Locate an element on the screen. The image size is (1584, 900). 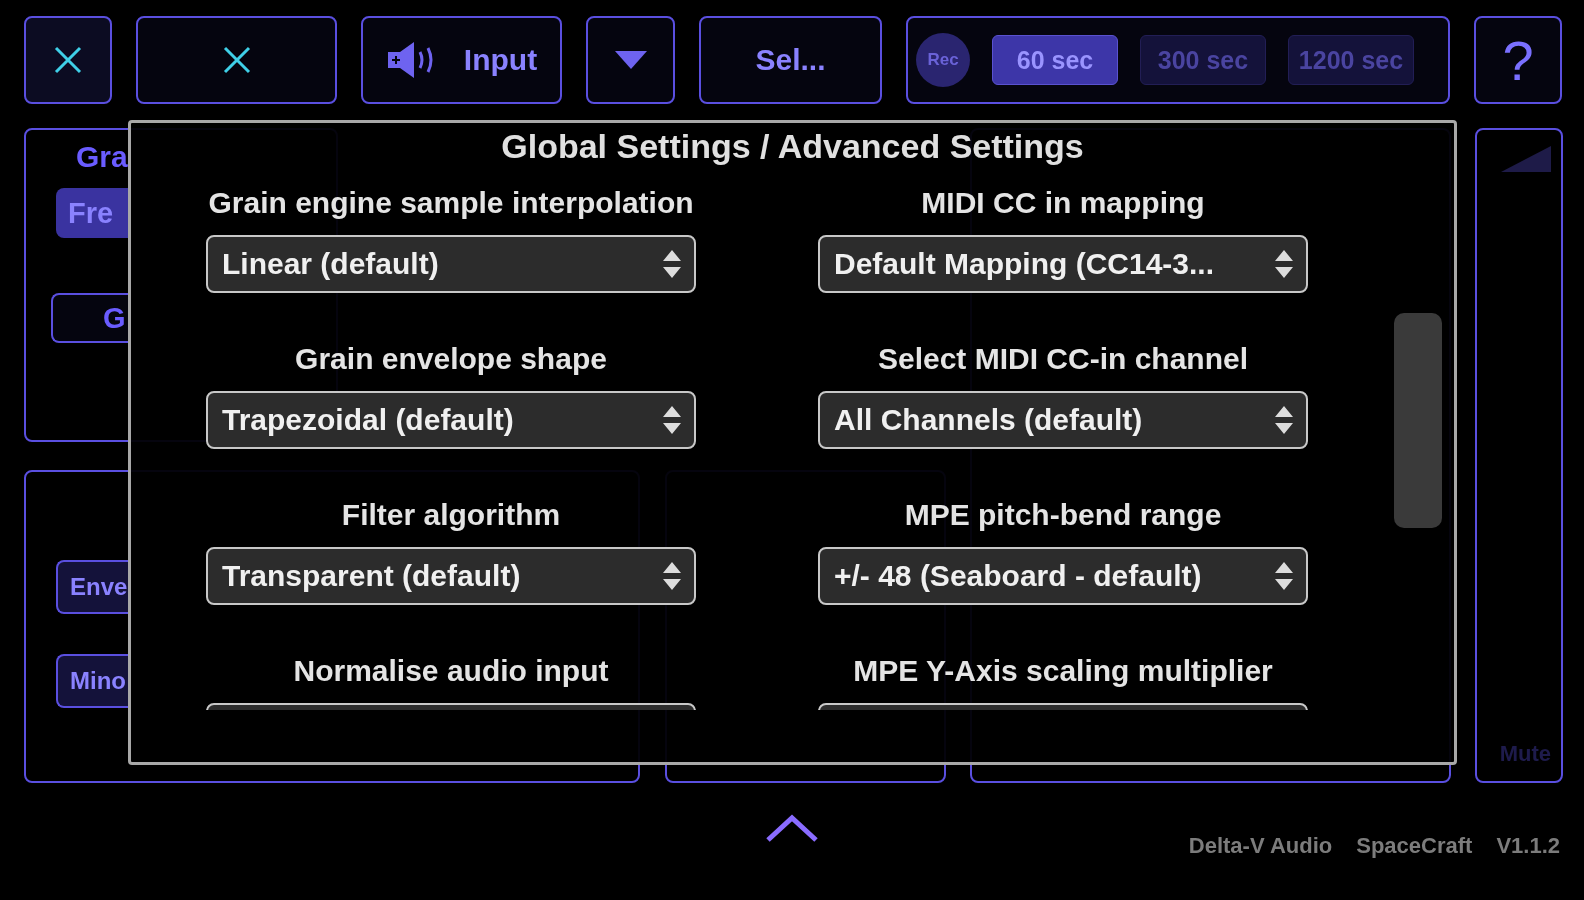
panel-button: Fre is located at coordinates (92, 213).